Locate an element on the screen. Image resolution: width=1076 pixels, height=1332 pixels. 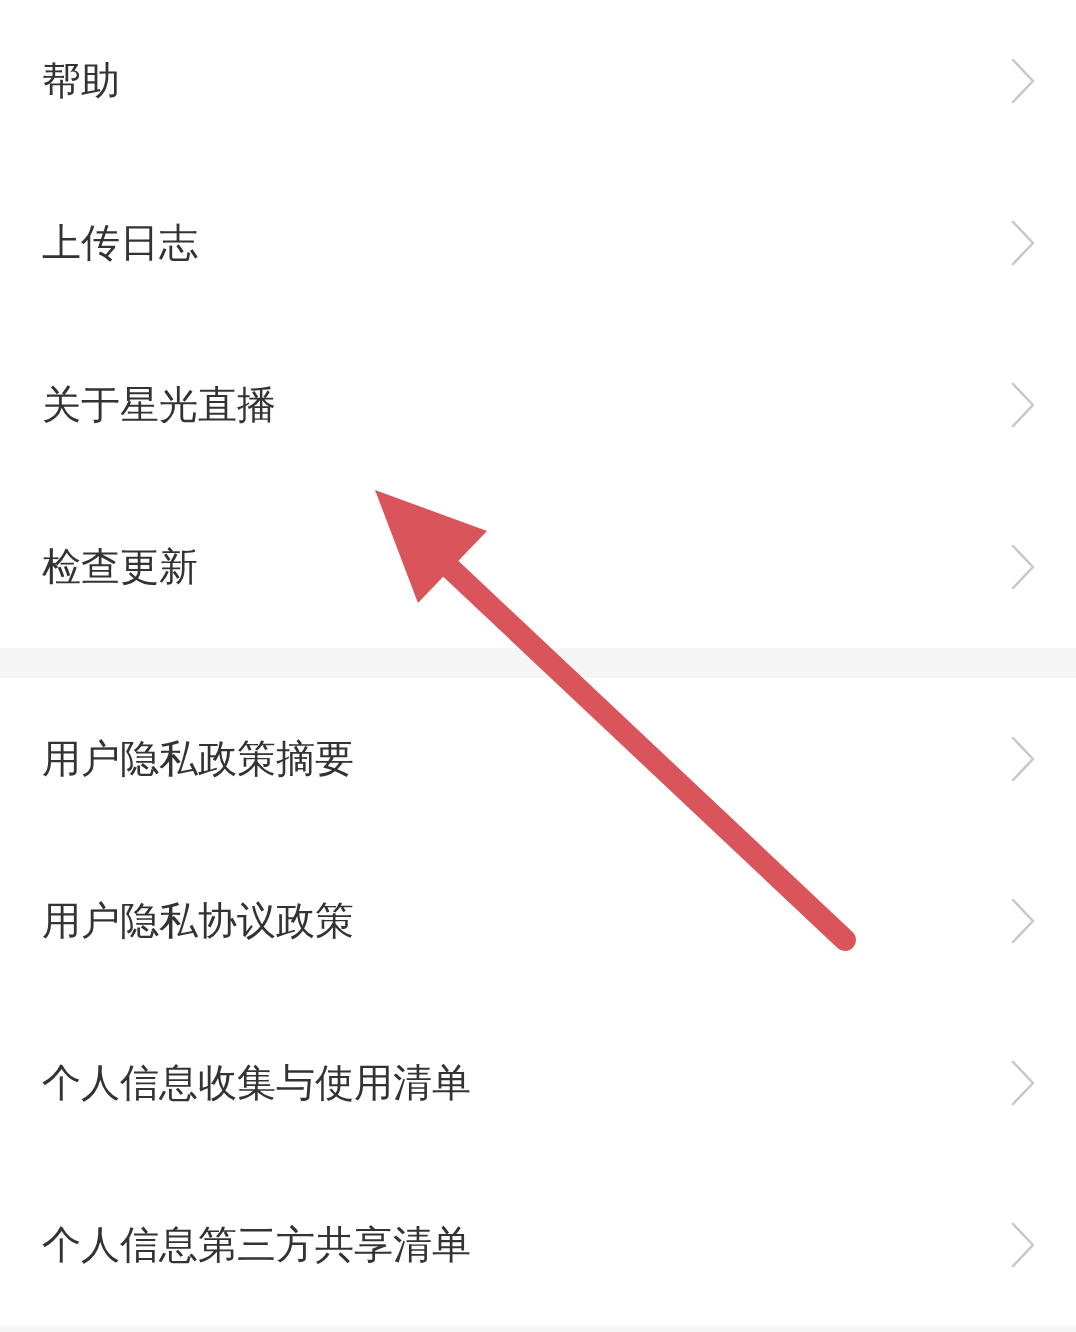
menu-item: 帮助 is located at coordinates (81, 81).